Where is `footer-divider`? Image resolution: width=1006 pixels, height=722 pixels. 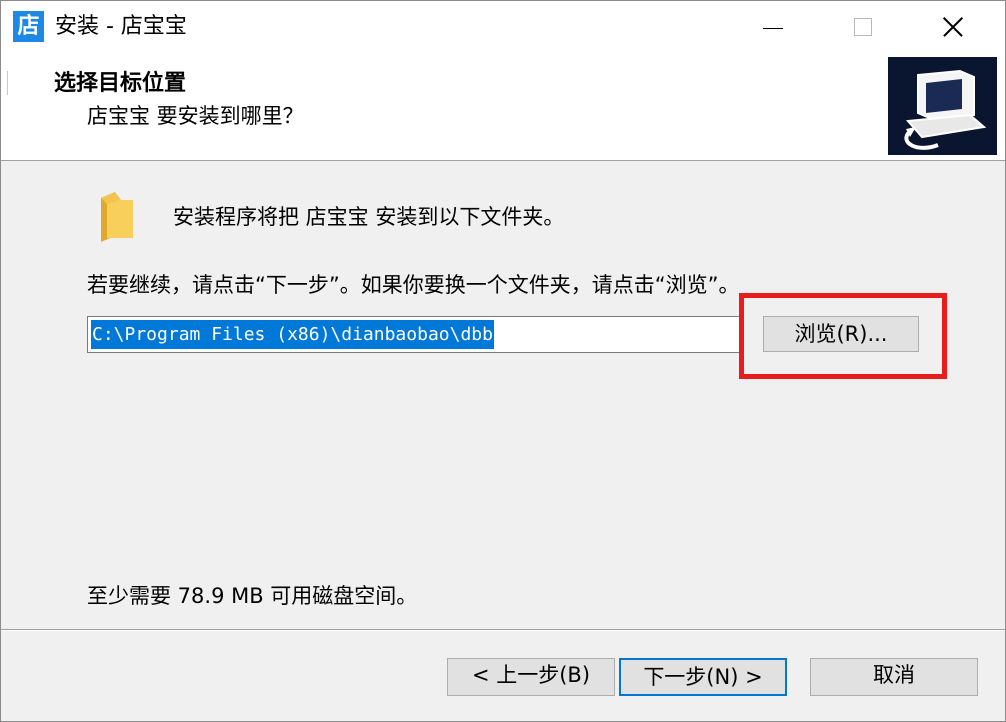 footer-divider is located at coordinates (503, 630).